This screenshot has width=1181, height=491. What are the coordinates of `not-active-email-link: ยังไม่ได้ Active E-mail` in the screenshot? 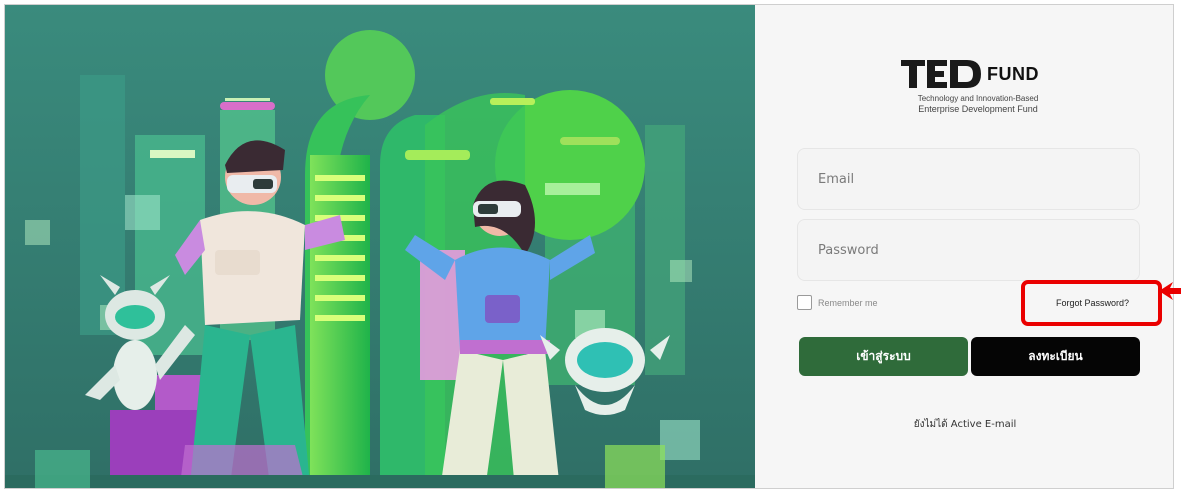 It's located at (964, 424).